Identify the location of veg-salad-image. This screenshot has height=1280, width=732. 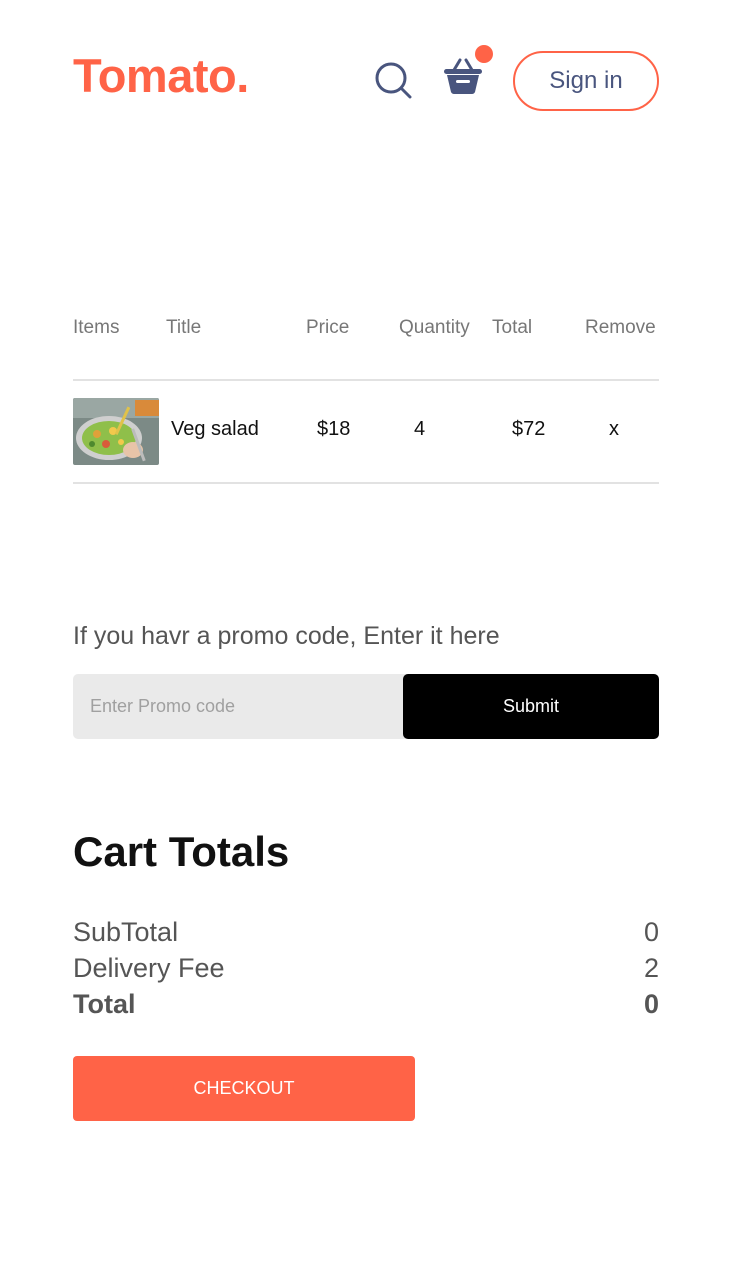
(116, 431).